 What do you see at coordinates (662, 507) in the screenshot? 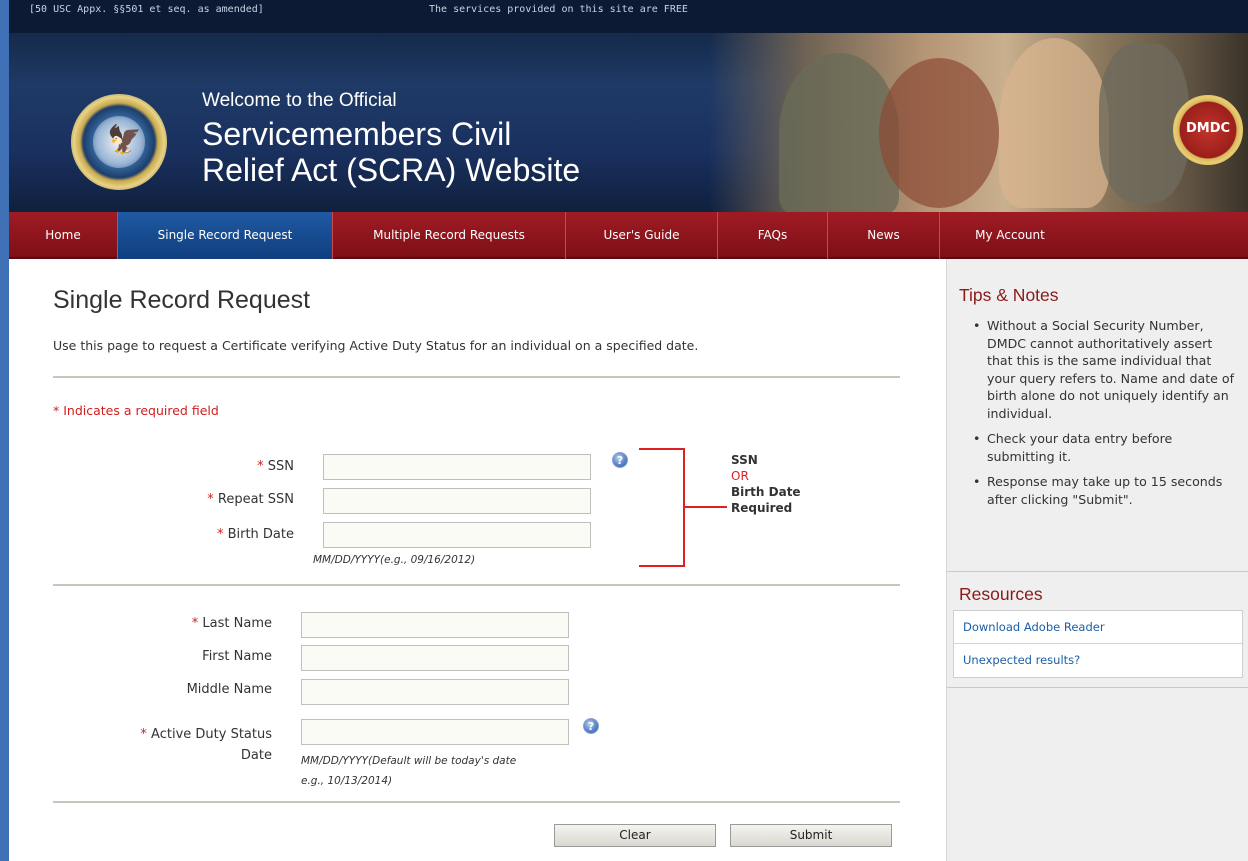
I see `ssn-or-birthdate-bracket` at bounding box center [662, 507].